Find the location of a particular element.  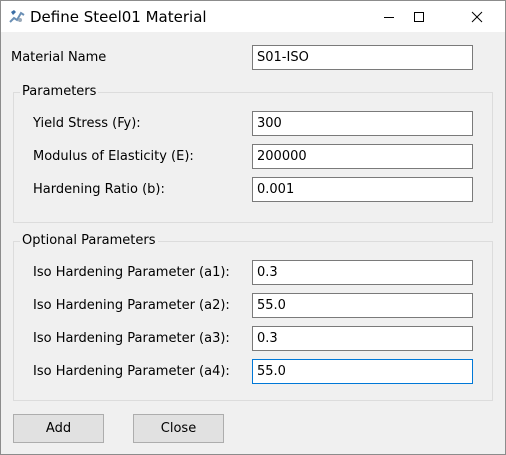

close-icon is located at coordinates (477, 17).